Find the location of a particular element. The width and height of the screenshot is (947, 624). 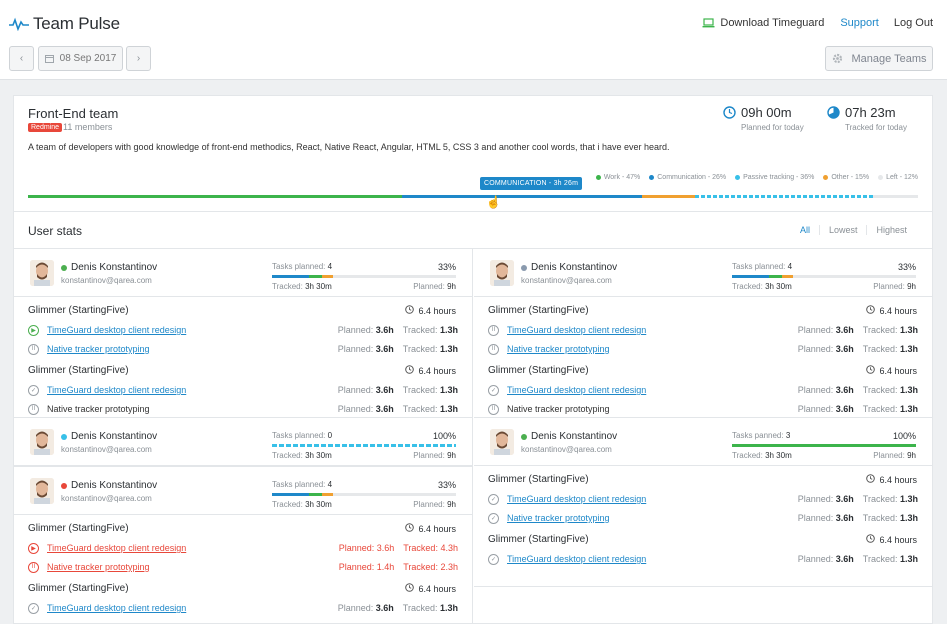

legend-label: Work - 47% is located at coordinates (622, 177).